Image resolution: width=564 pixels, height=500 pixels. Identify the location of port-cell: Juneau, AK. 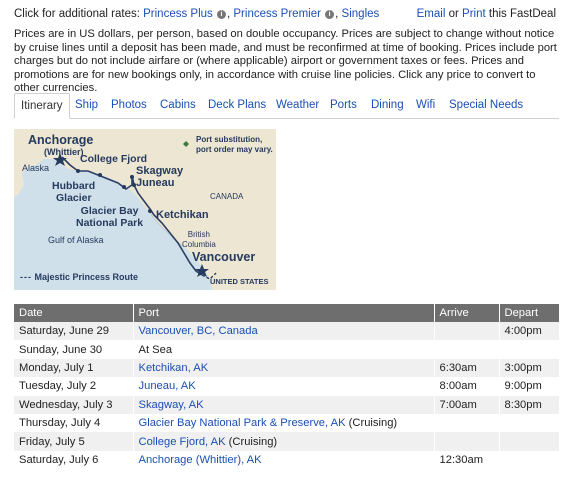
(283, 386).